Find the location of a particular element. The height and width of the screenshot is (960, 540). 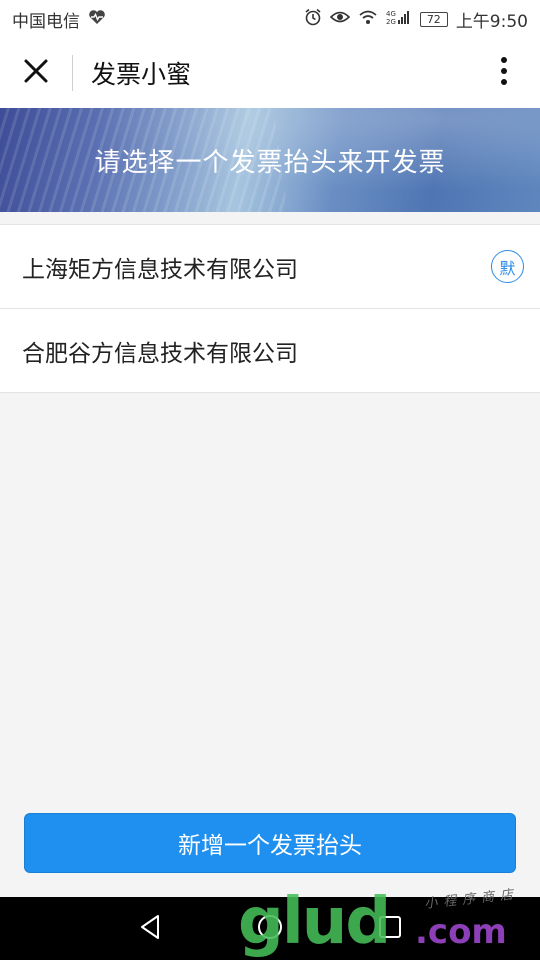

banner-text: 请选择一个发票抬头来开发票 is located at coordinates (270, 162).